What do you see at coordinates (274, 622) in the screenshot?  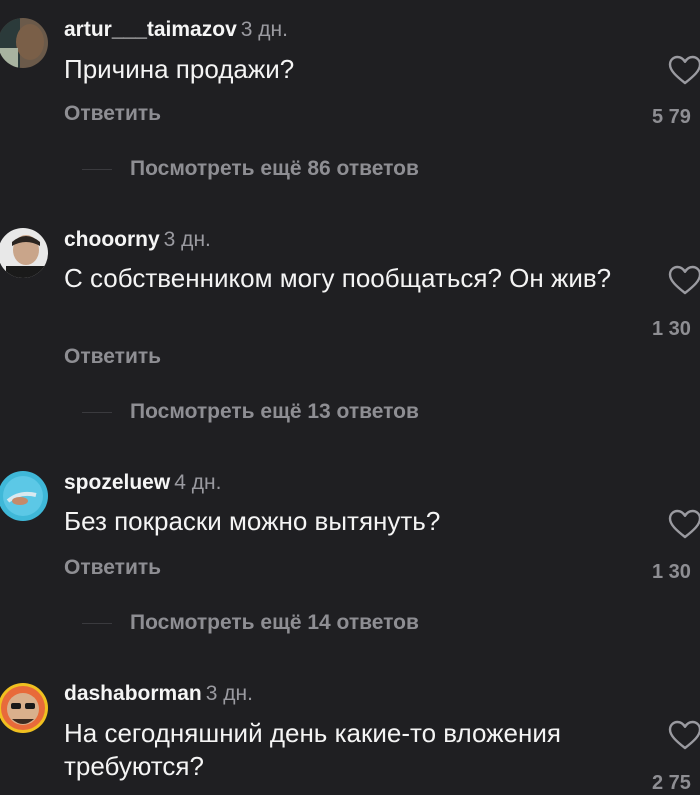 I see `view-more-label: Посмотреть ещё 14 ответов` at bounding box center [274, 622].